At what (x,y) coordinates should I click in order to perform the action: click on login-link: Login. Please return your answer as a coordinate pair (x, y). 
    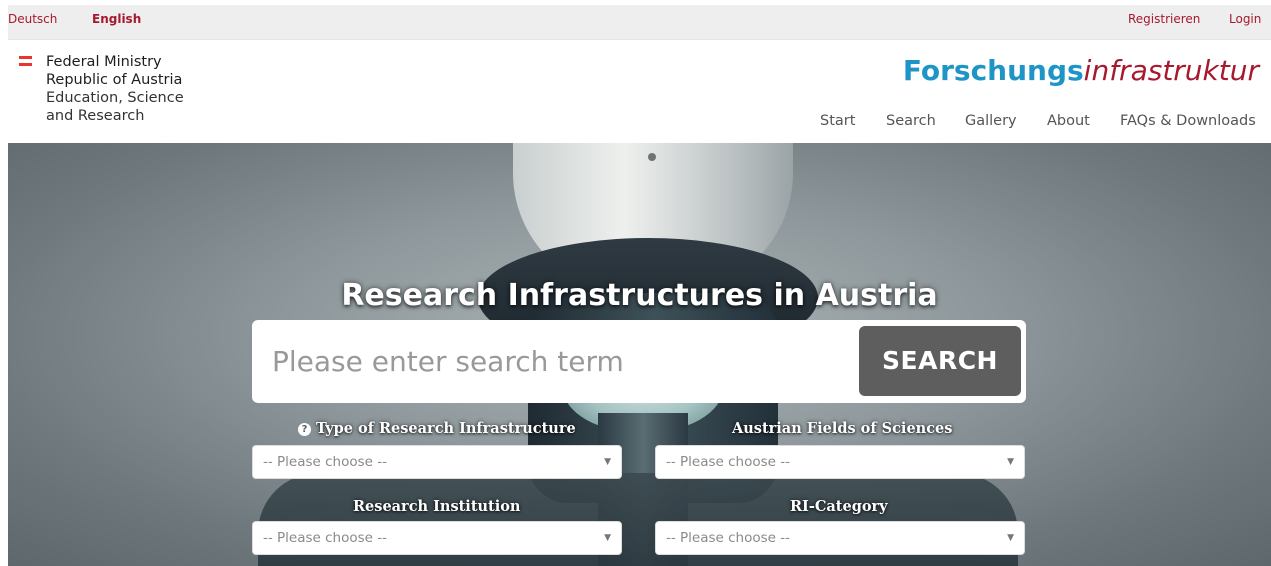
    Looking at the image, I should click on (1245, 19).